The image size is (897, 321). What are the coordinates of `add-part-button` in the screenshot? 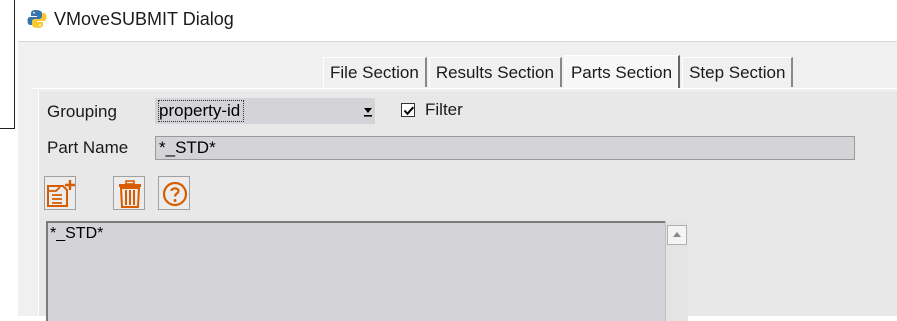 It's located at (60, 193).